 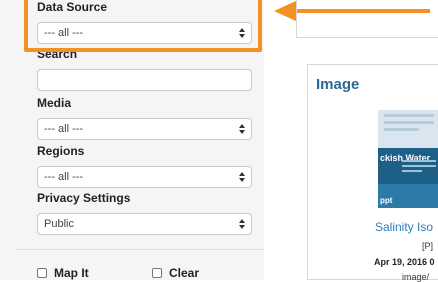 I want to click on card-title: Image, so click(x=338, y=84).